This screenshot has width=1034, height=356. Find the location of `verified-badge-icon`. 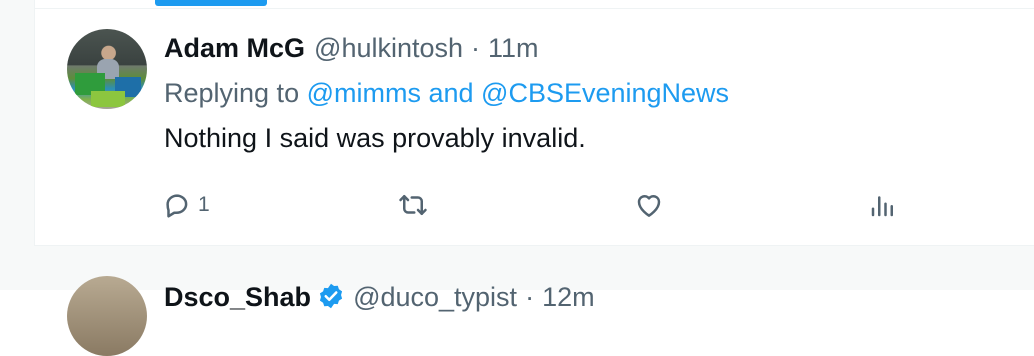

verified-badge-icon is located at coordinates (331, 296).